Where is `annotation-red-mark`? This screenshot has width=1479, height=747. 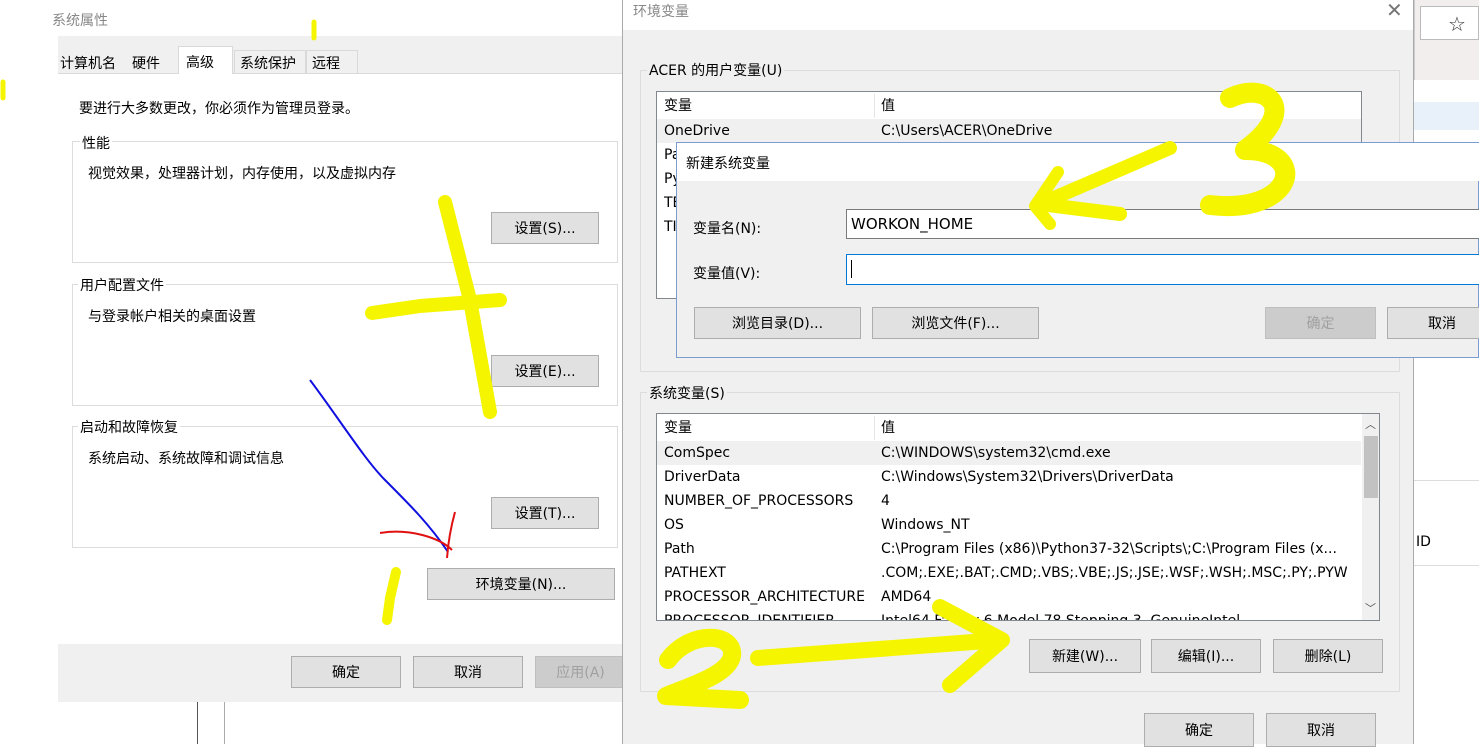 annotation-red-mark is located at coordinates (417, 535).